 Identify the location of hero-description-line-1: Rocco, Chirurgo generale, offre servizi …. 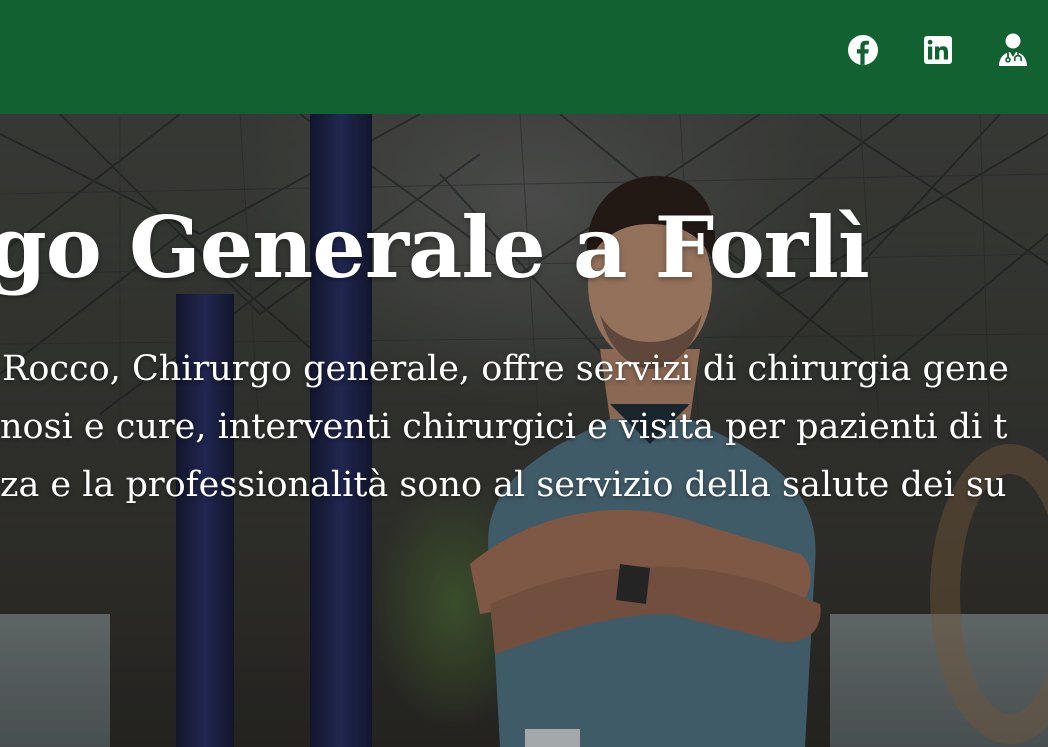
(505, 369).